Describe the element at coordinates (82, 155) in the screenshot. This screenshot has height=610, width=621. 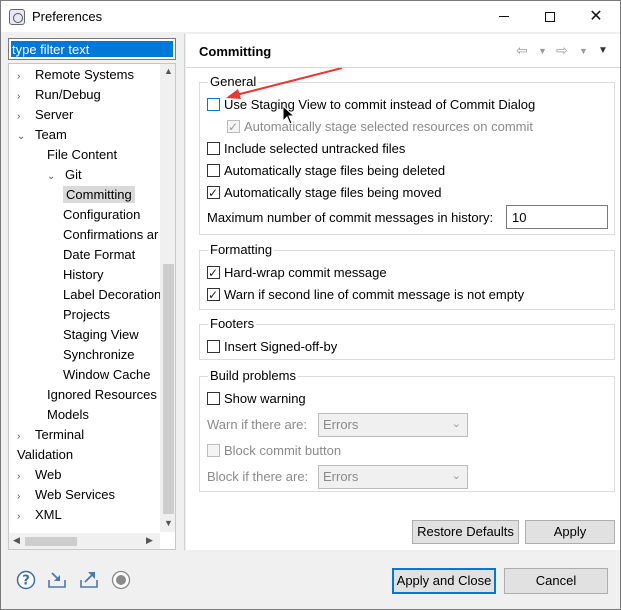
I see `tree-item: File Content` at that location.